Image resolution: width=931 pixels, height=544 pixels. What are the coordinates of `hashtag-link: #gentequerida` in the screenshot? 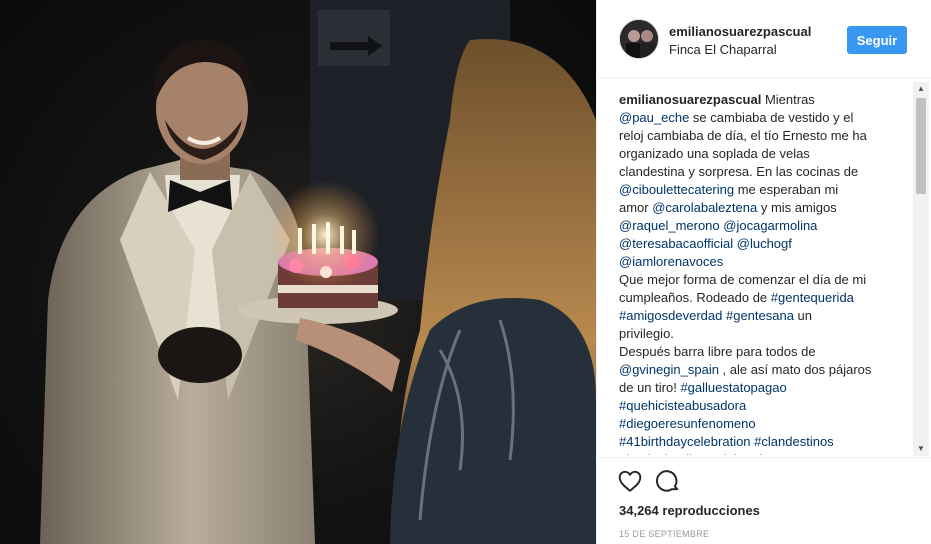 It's located at (812, 297).